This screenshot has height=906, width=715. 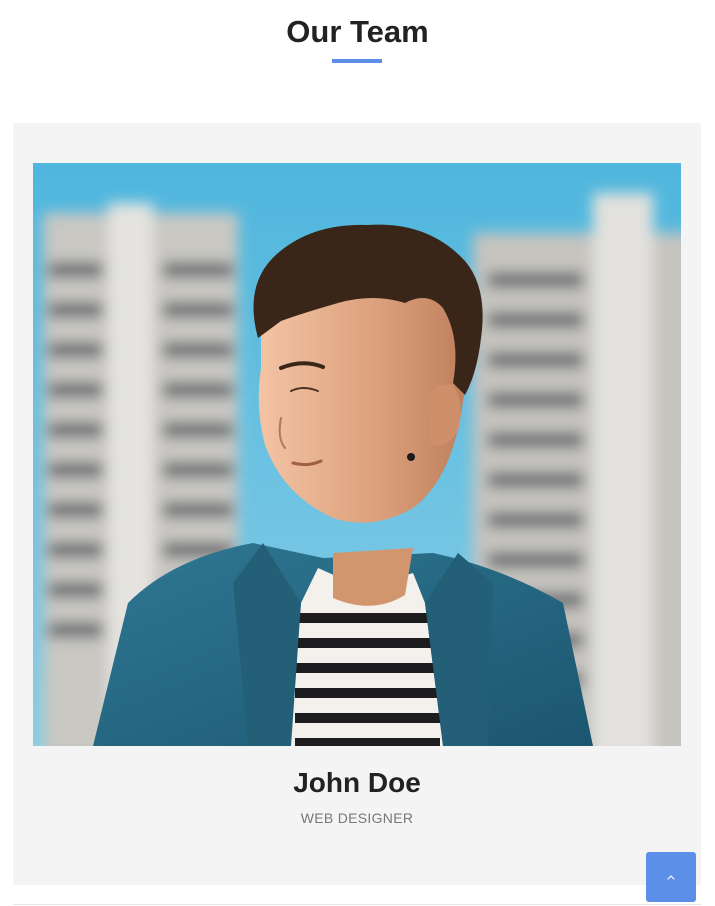 I want to click on divider, so click(x=357, y=904).